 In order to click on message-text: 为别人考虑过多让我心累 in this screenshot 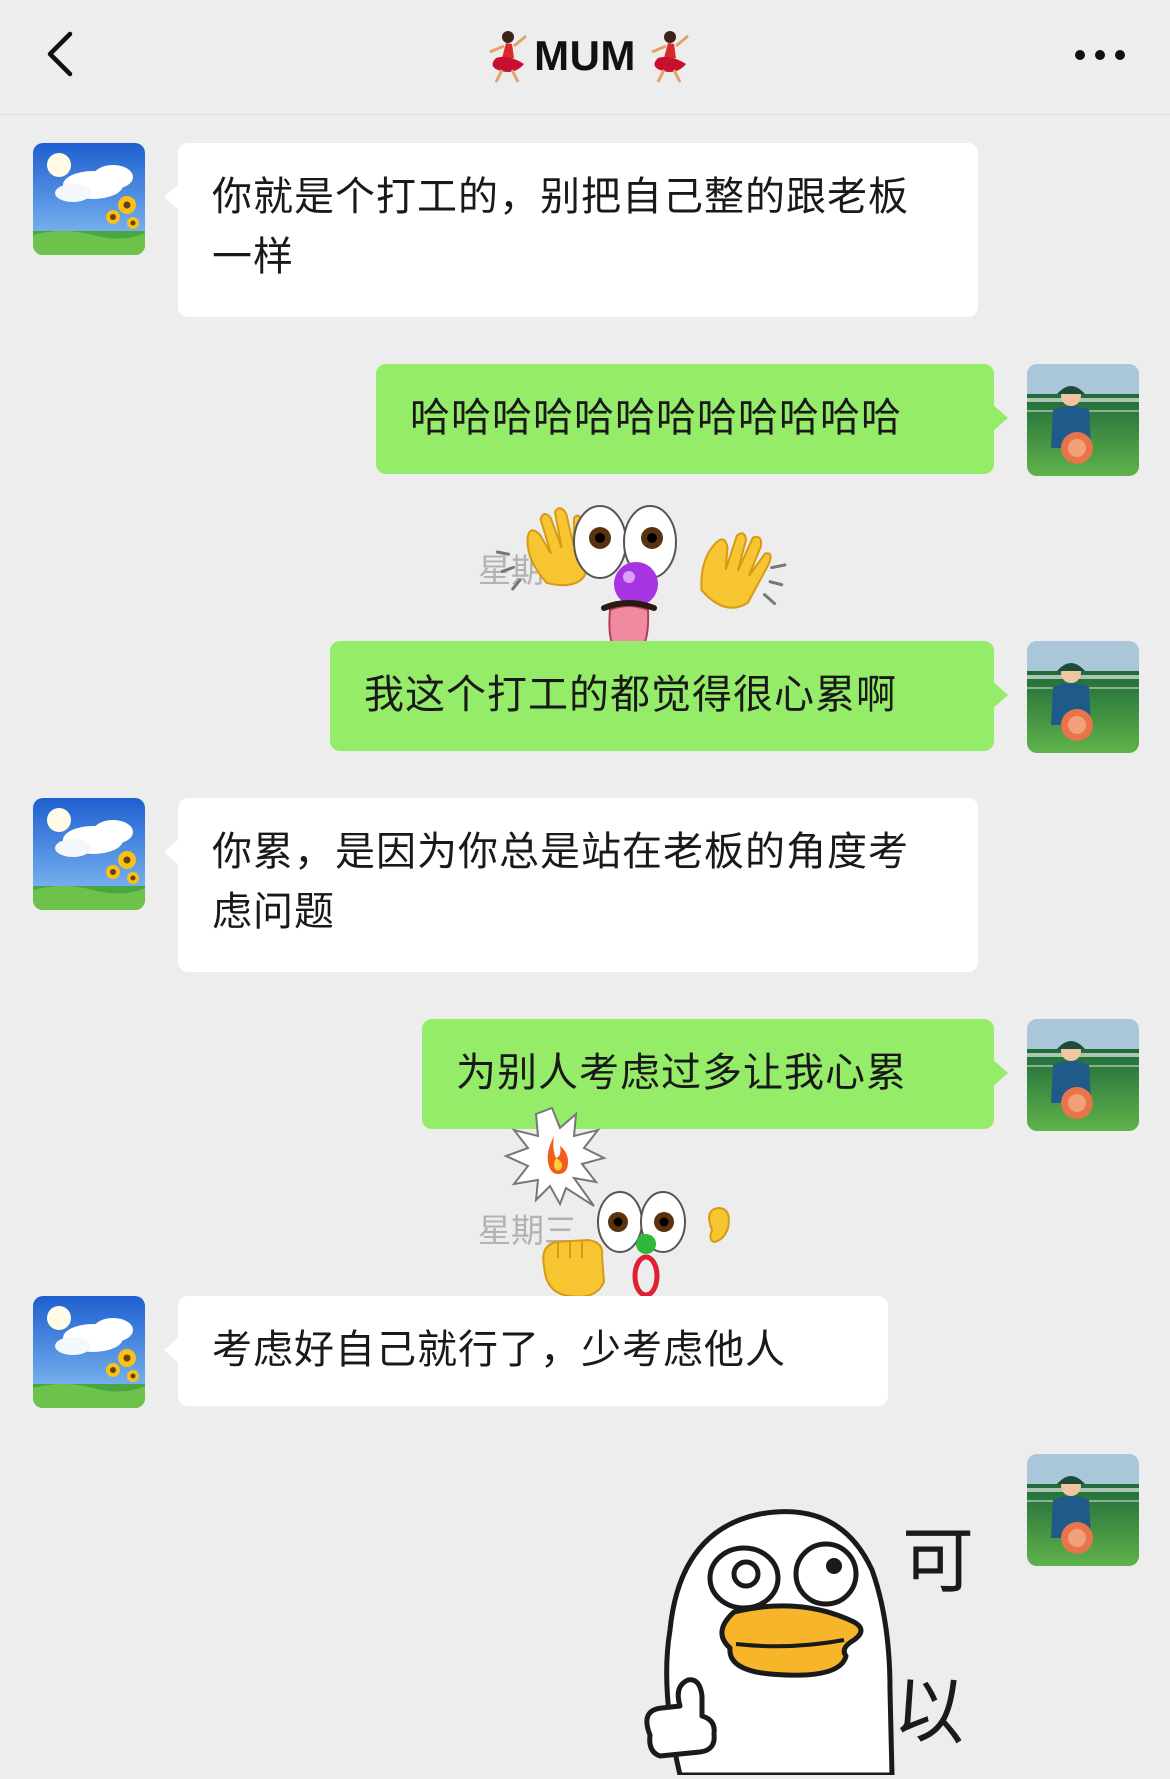, I will do `click(681, 1073)`.